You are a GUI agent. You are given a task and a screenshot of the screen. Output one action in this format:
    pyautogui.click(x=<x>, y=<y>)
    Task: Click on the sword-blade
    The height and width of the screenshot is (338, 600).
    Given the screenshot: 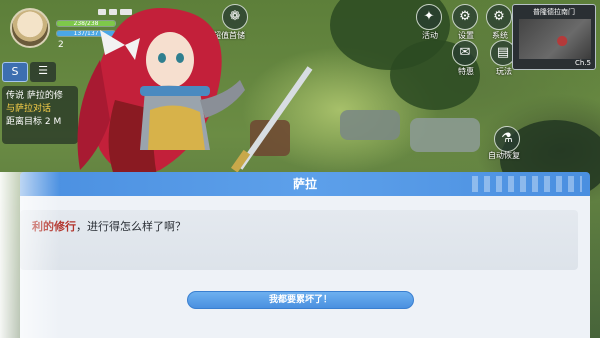 What is the action you would take?
    pyautogui.click(x=275, y=118)
    